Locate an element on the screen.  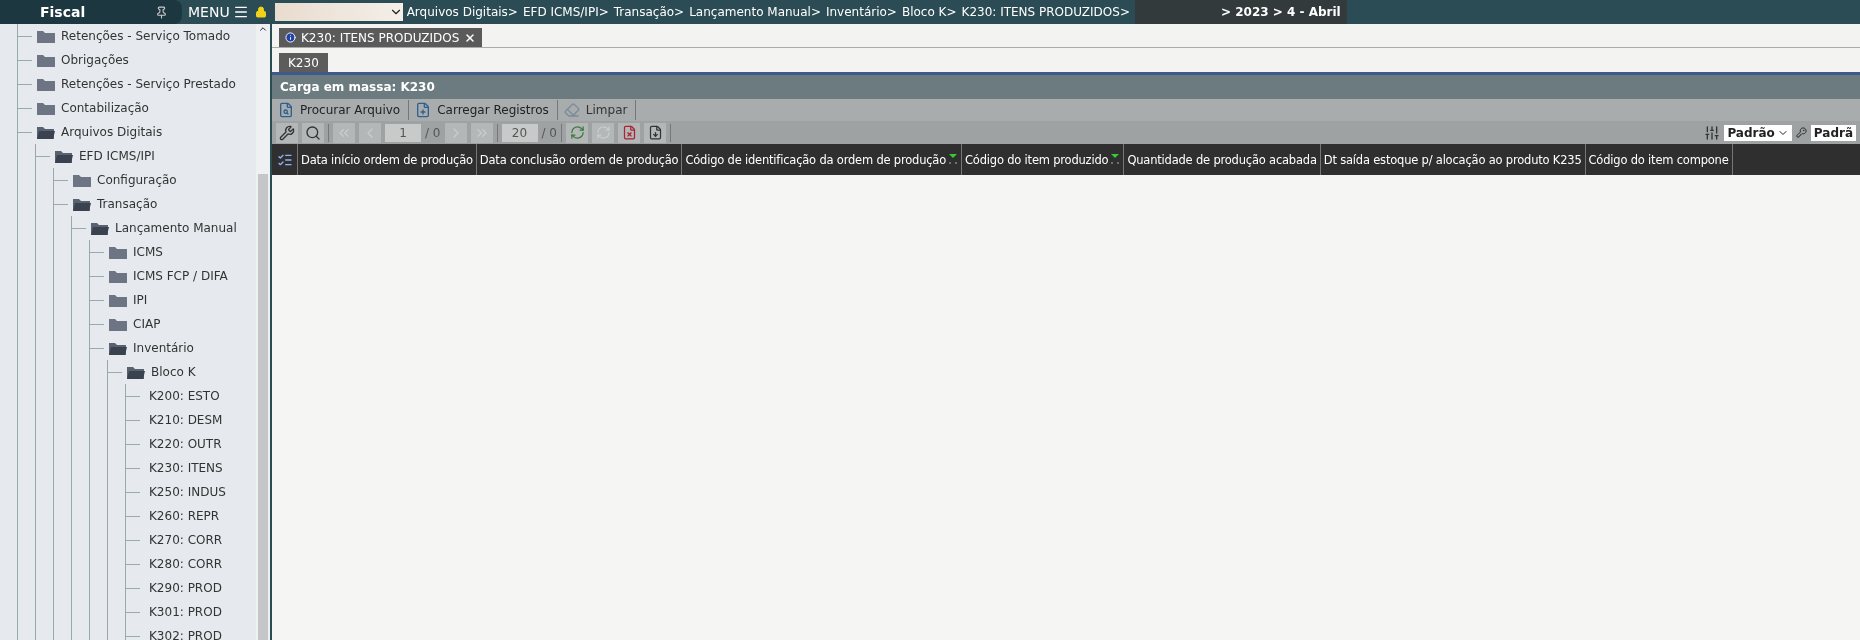
tree-item: Retenções - Serviço Prestado is located at coordinates (148, 84).